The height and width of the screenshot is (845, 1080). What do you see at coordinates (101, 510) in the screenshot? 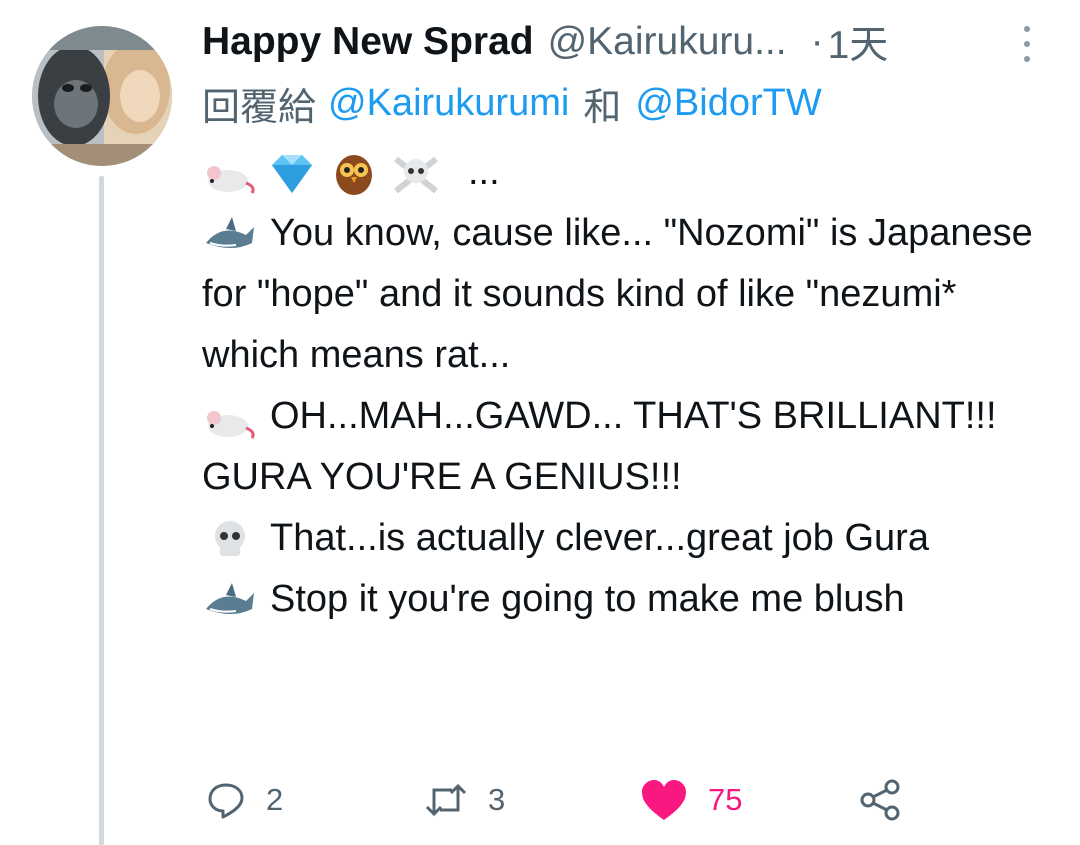
I see `thread-line` at bounding box center [101, 510].